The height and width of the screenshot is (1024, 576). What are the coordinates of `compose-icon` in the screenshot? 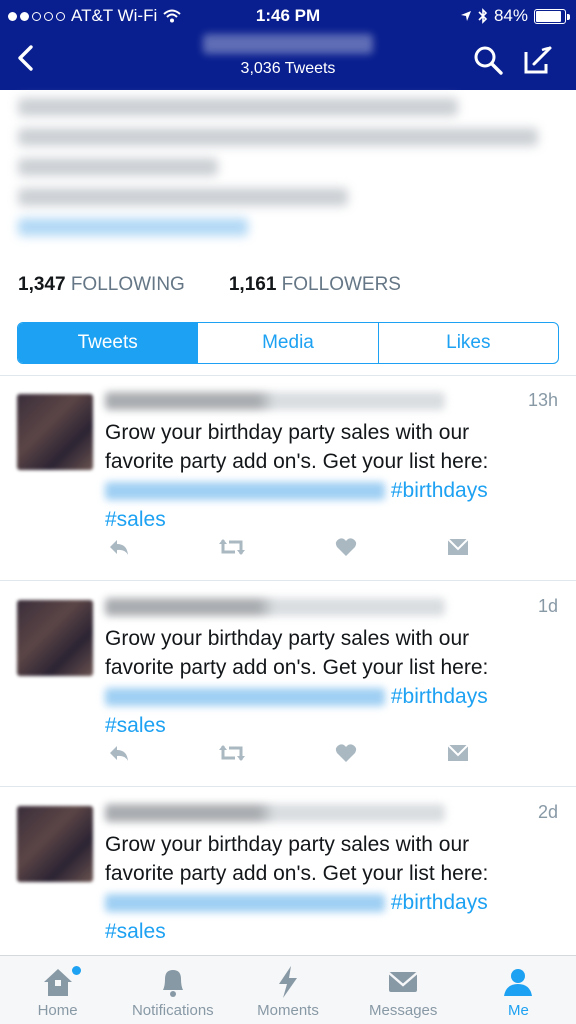 It's located at (538, 60).